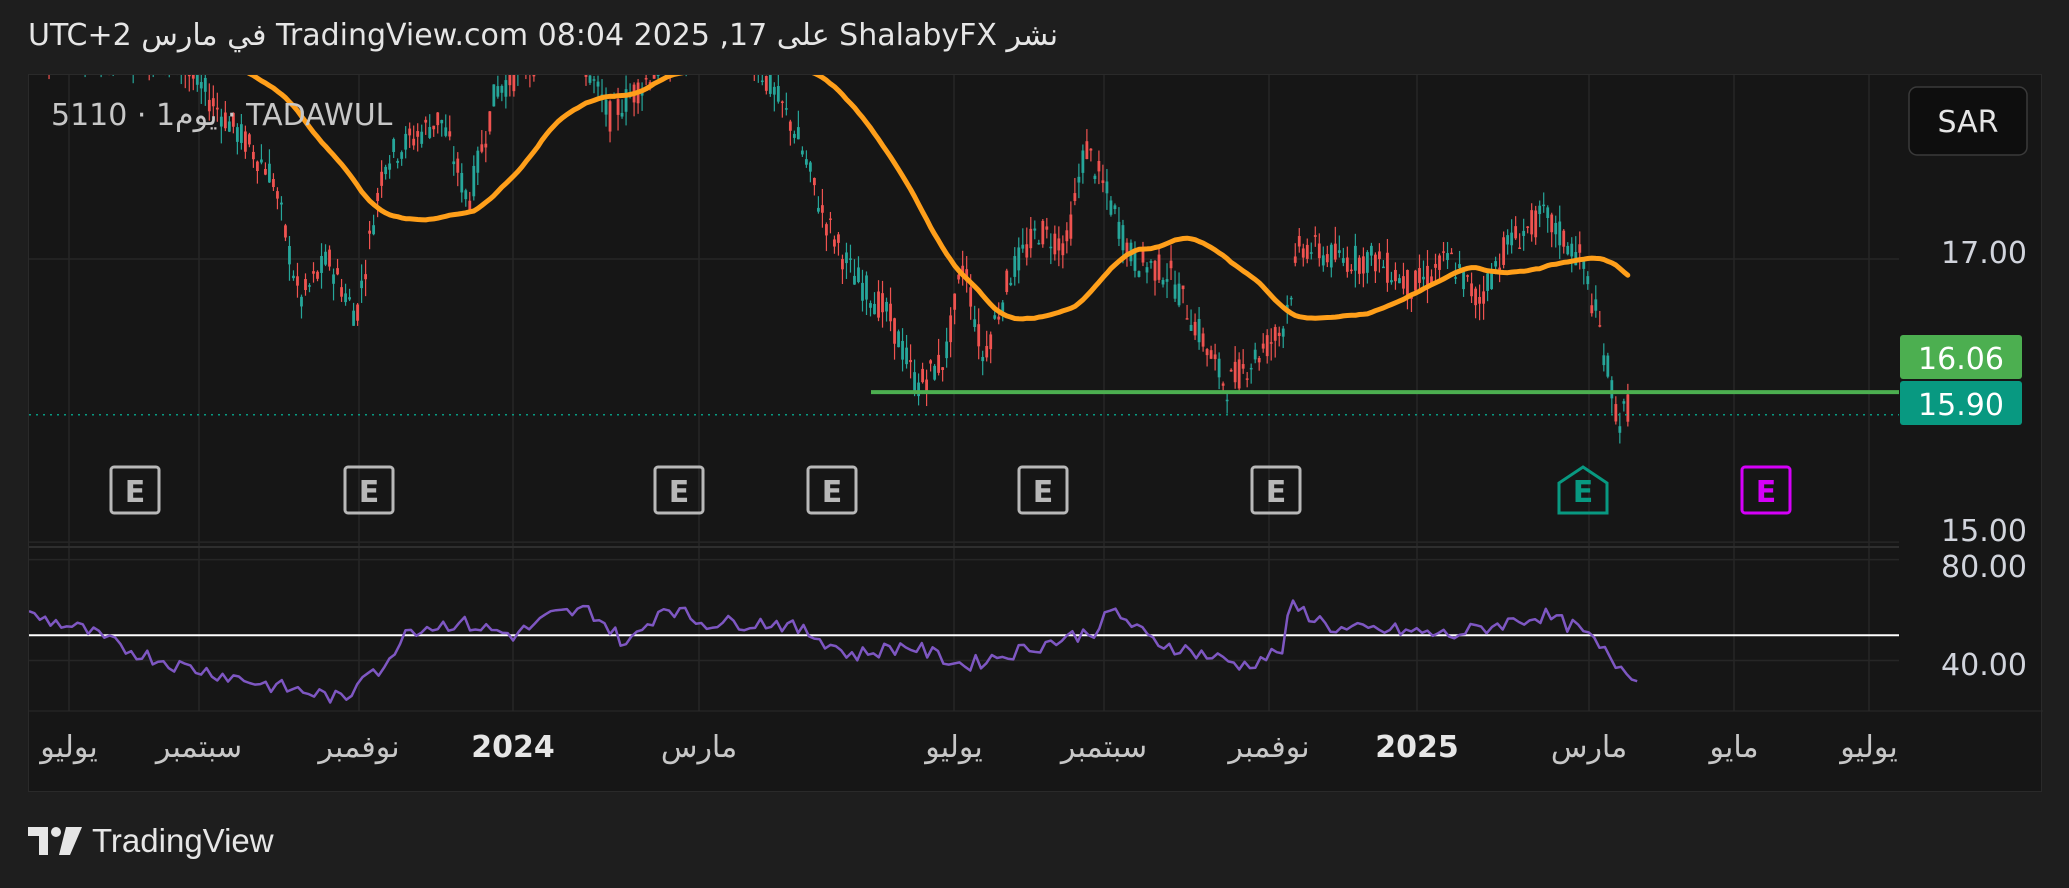 This screenshot has height=888, width=2069. What do you see at coordinates (1868, 747) in the screenshot?
I see `time-tick-label: يوليو` at bounding box center [1868, 747].